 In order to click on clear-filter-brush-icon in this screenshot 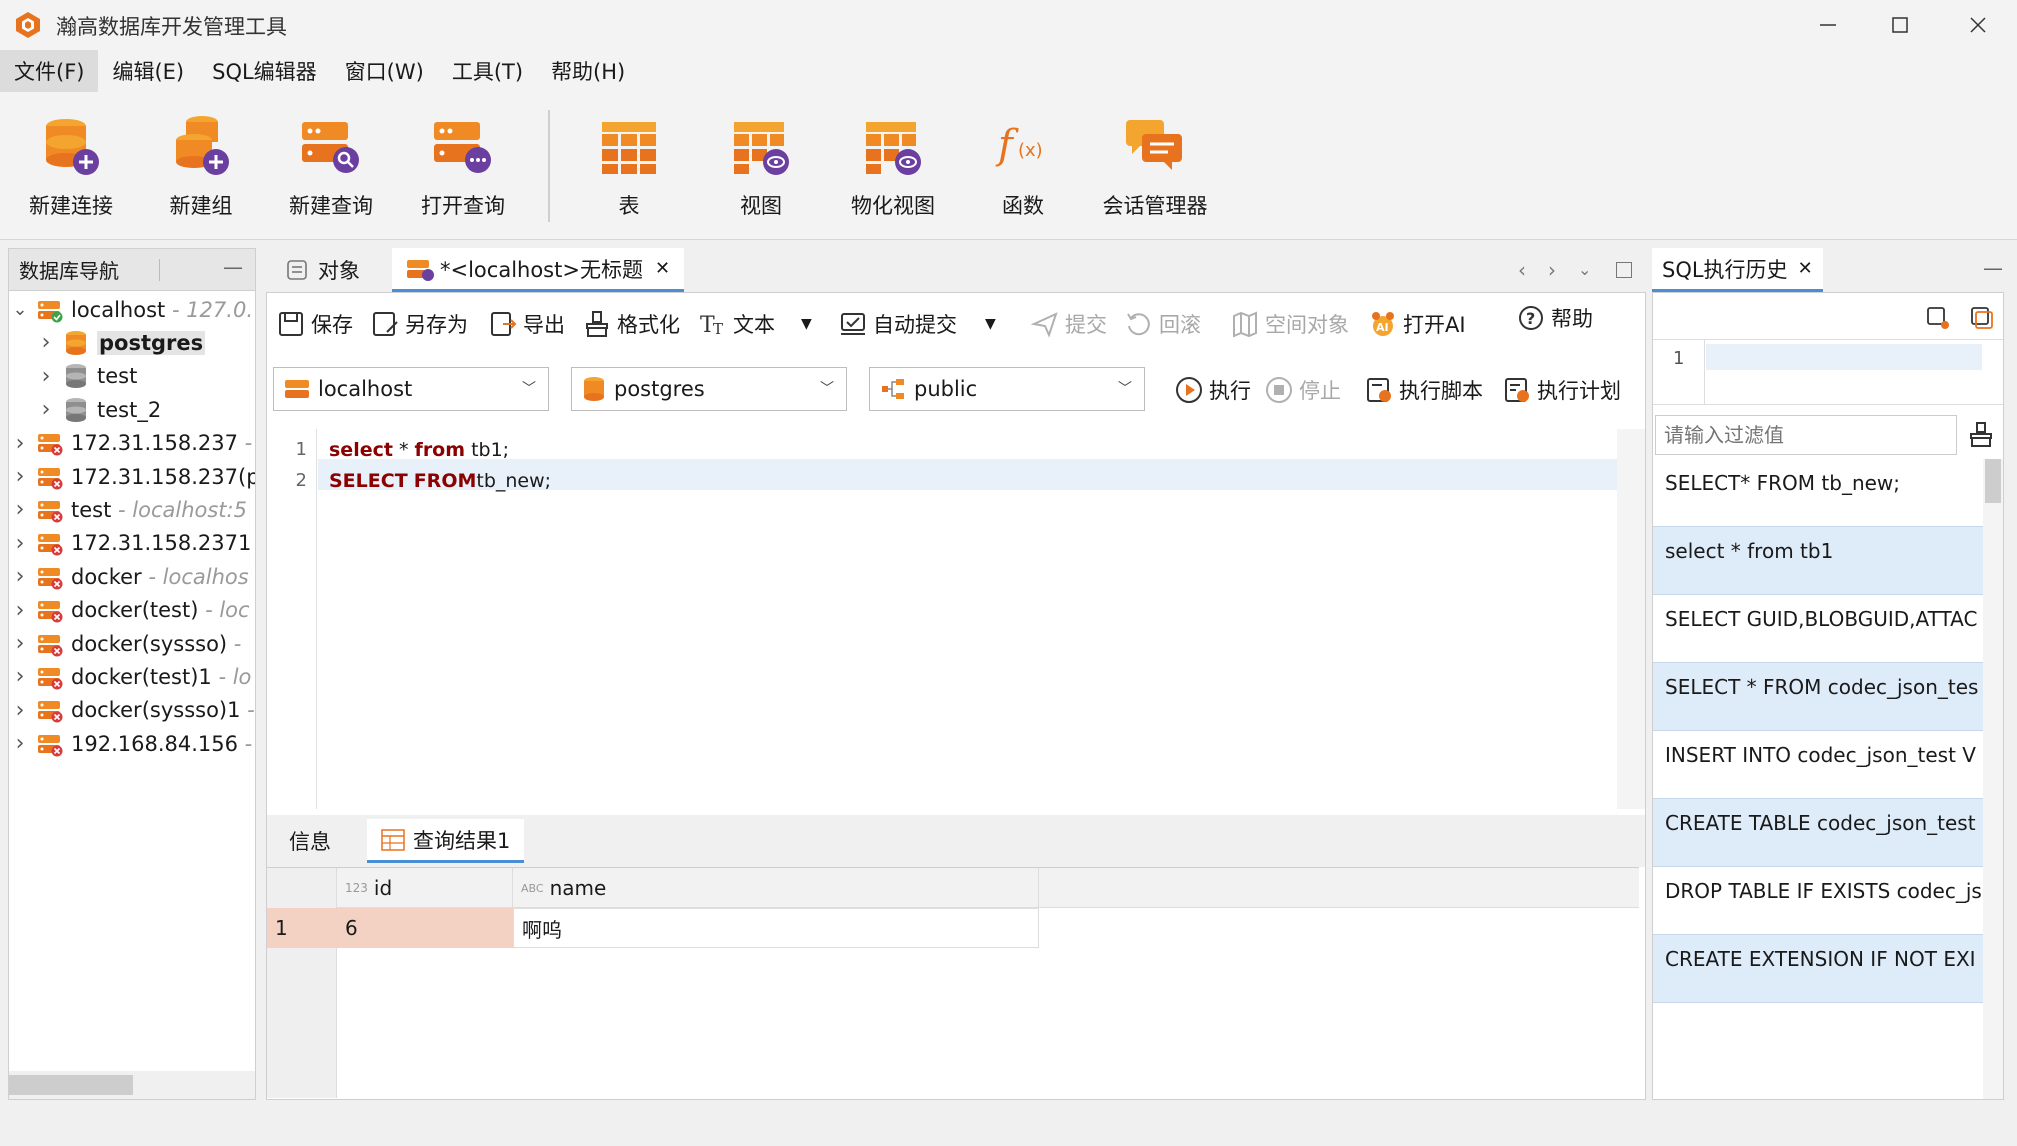, I will do `click(1981, 435)`.